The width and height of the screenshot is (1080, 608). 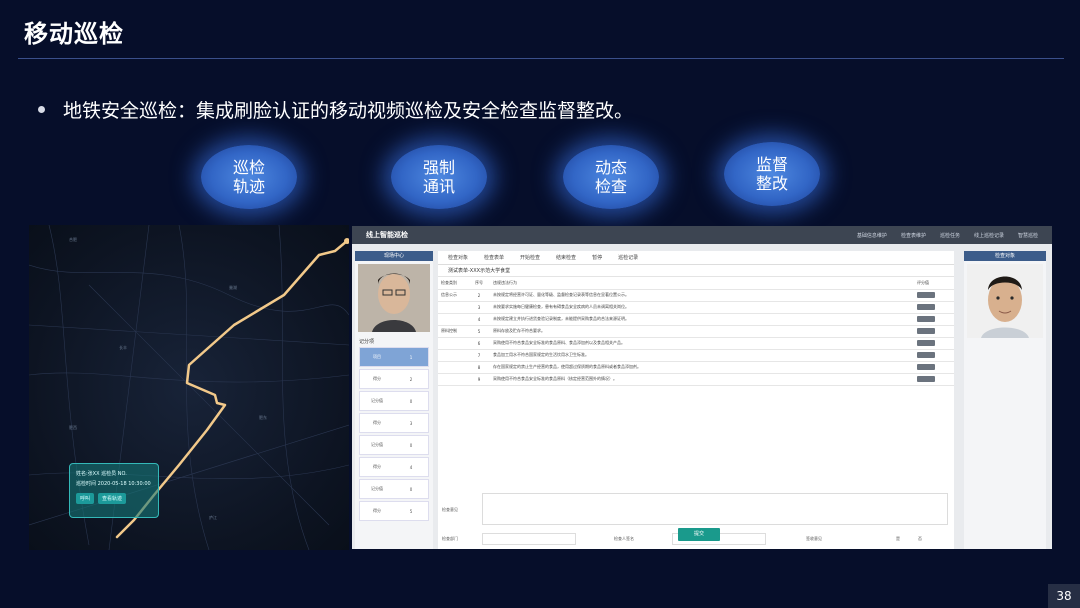 I want to click on toolbar-item: 暂停, so click(x=597, y=257).